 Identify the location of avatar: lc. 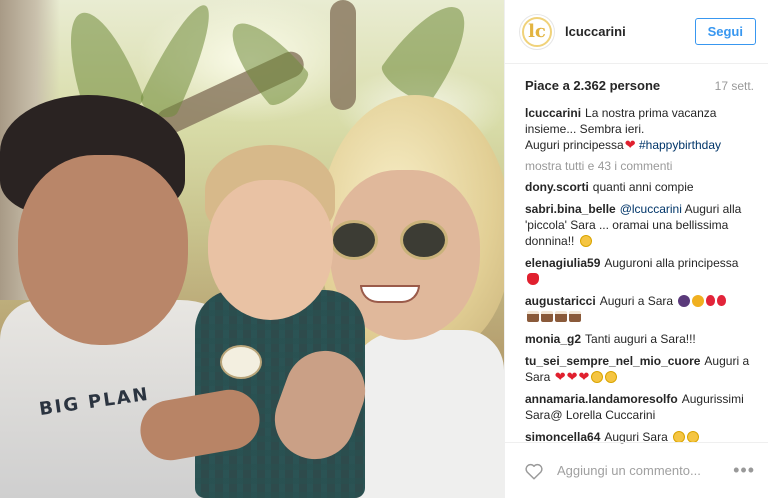
(537, 31).